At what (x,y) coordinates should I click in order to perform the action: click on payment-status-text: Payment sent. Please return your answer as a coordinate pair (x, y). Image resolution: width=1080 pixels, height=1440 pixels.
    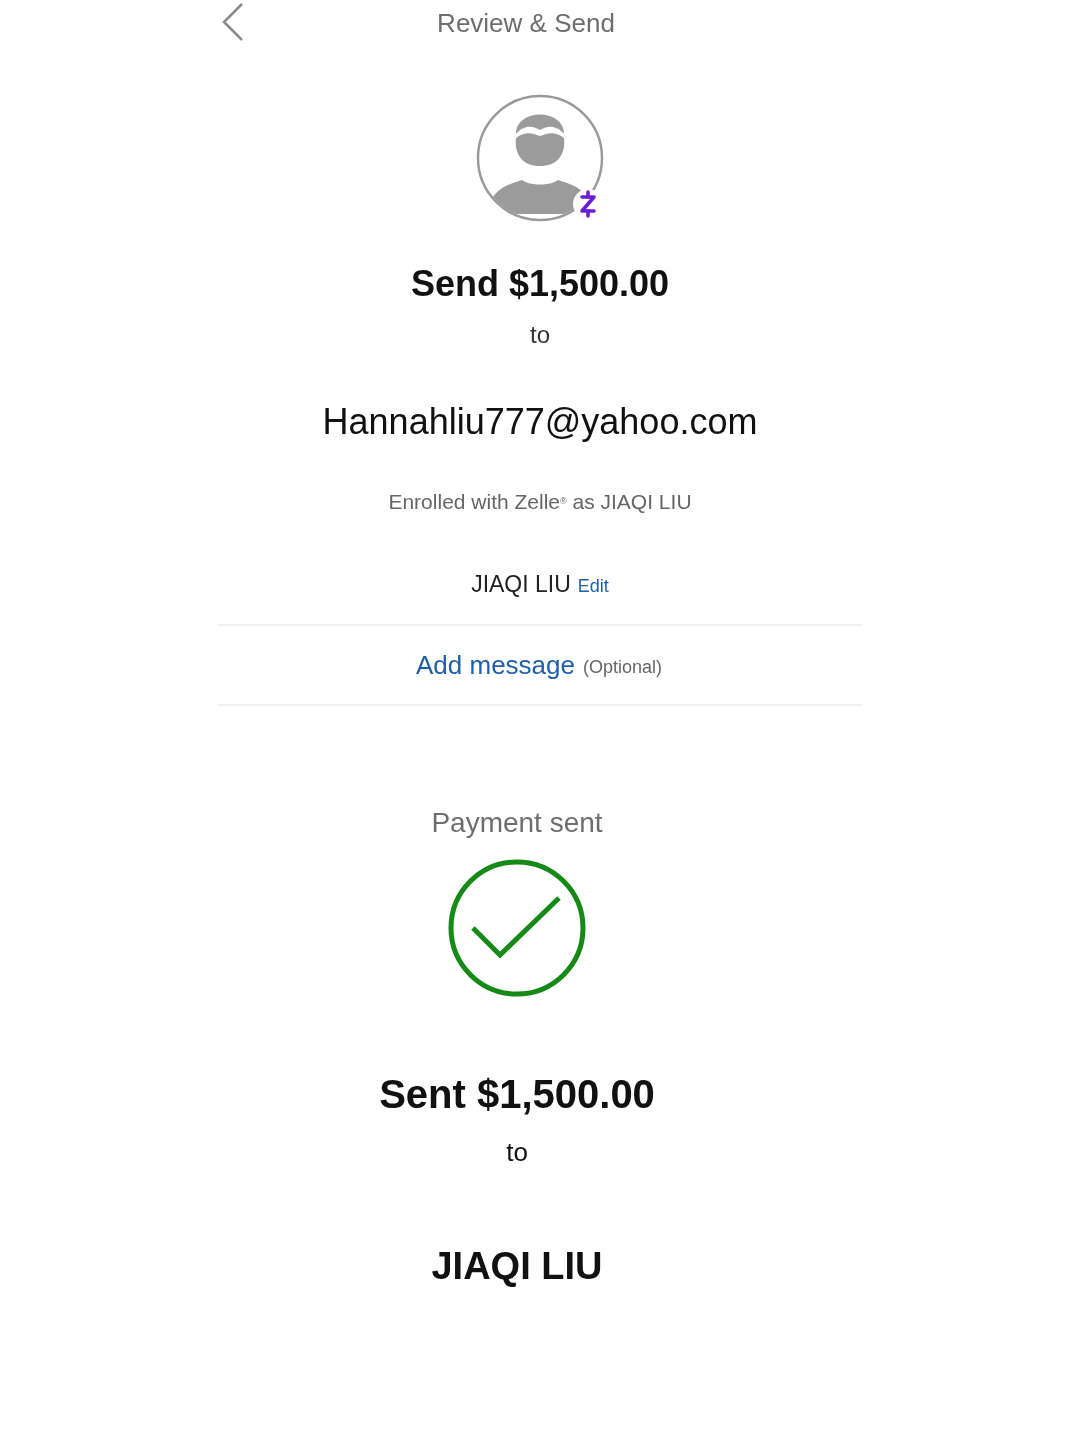
    Looking at the image, I should click on (517, 823).